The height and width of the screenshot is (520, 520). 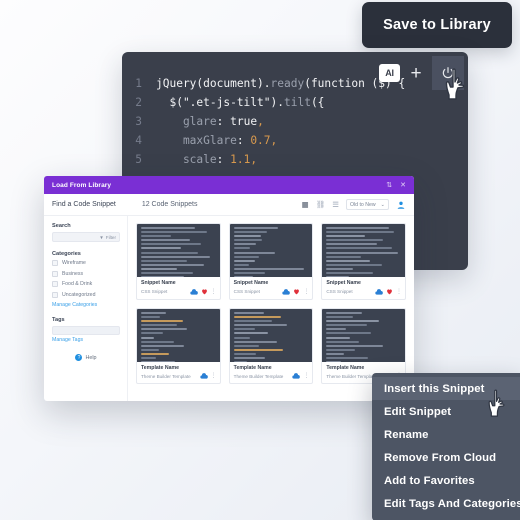 I want to click on line-number: 1, so click(x=138, y=83).